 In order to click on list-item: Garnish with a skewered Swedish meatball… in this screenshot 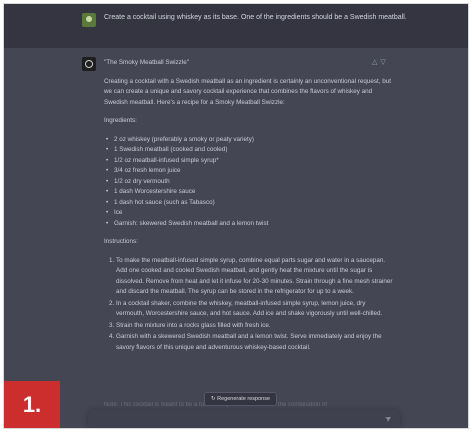, I will do `click(255, 342)`.